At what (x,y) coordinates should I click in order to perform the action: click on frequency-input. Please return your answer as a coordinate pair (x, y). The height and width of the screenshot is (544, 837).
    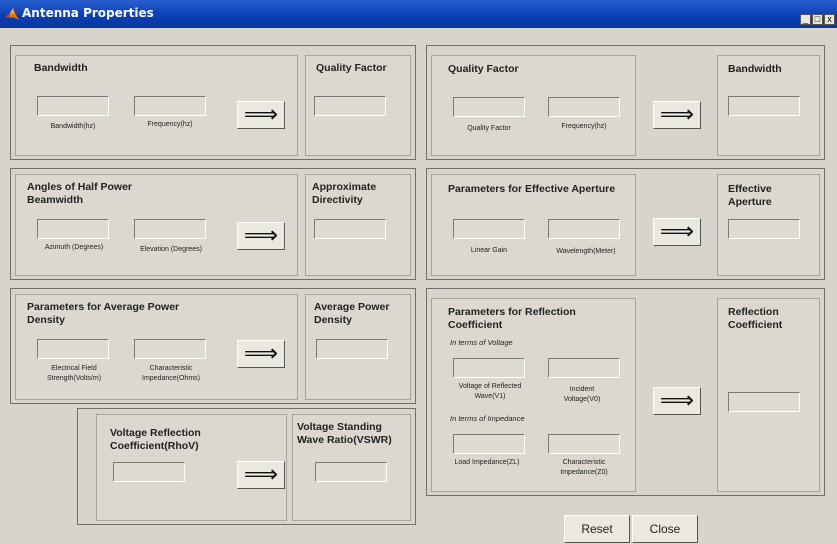
    Looking at the image, I should click on (170, 106).